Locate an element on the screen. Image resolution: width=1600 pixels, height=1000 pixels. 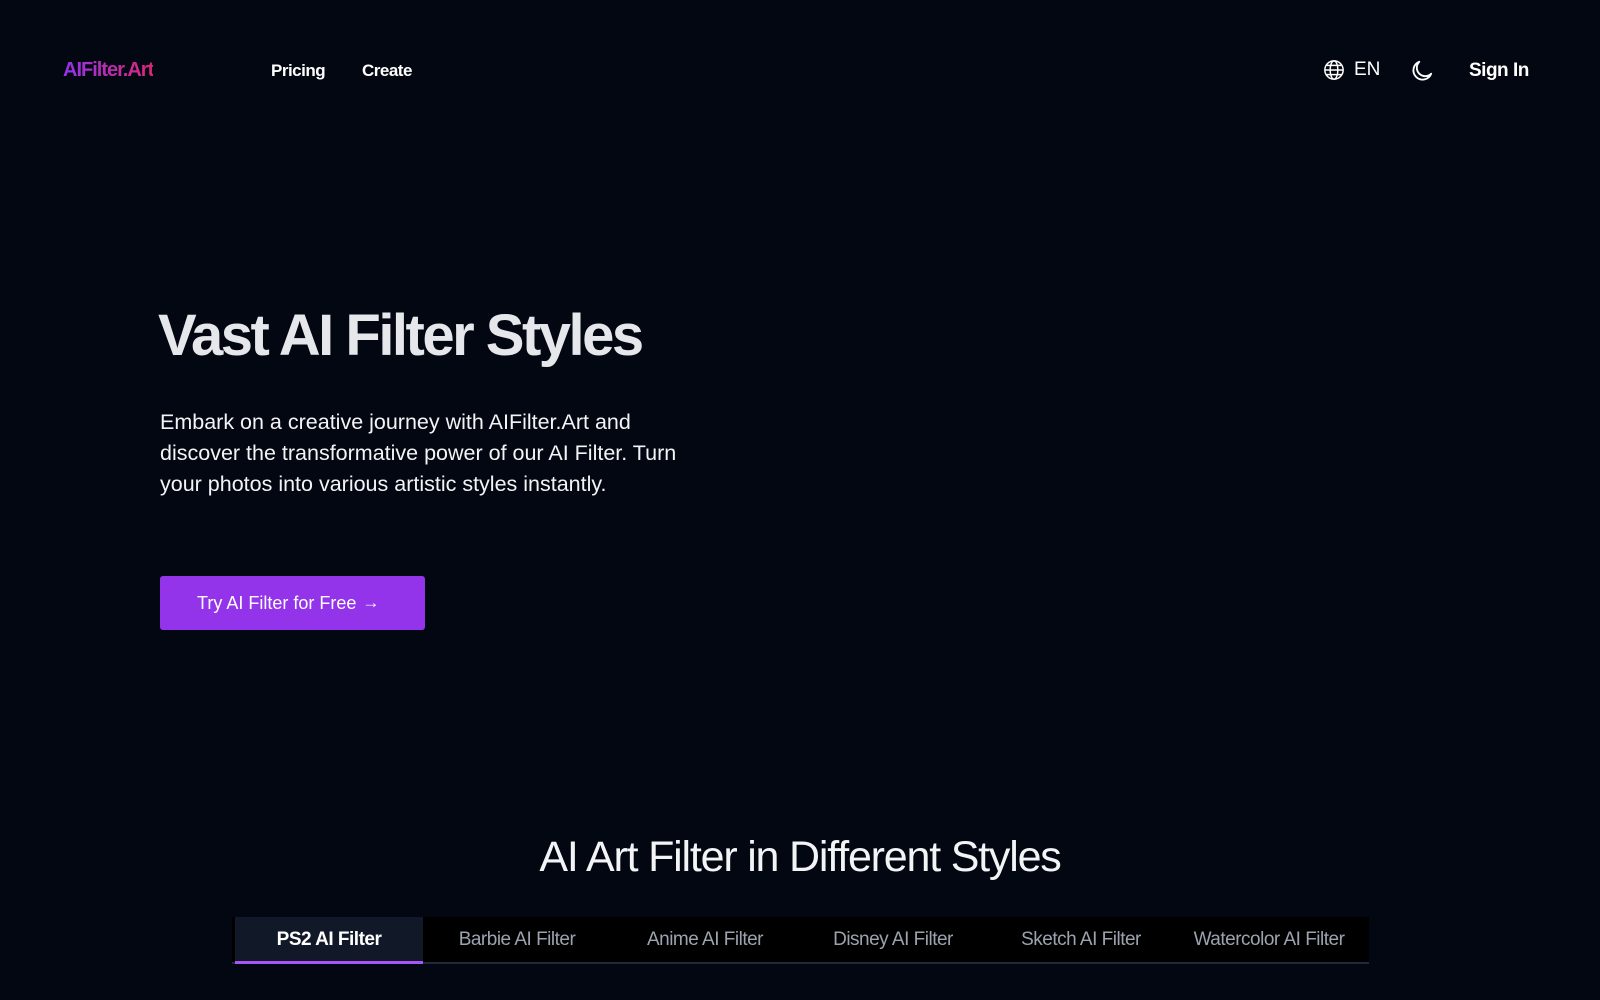
hero-title: Vast AI Filter Styles is located at coordinates (401, 335).